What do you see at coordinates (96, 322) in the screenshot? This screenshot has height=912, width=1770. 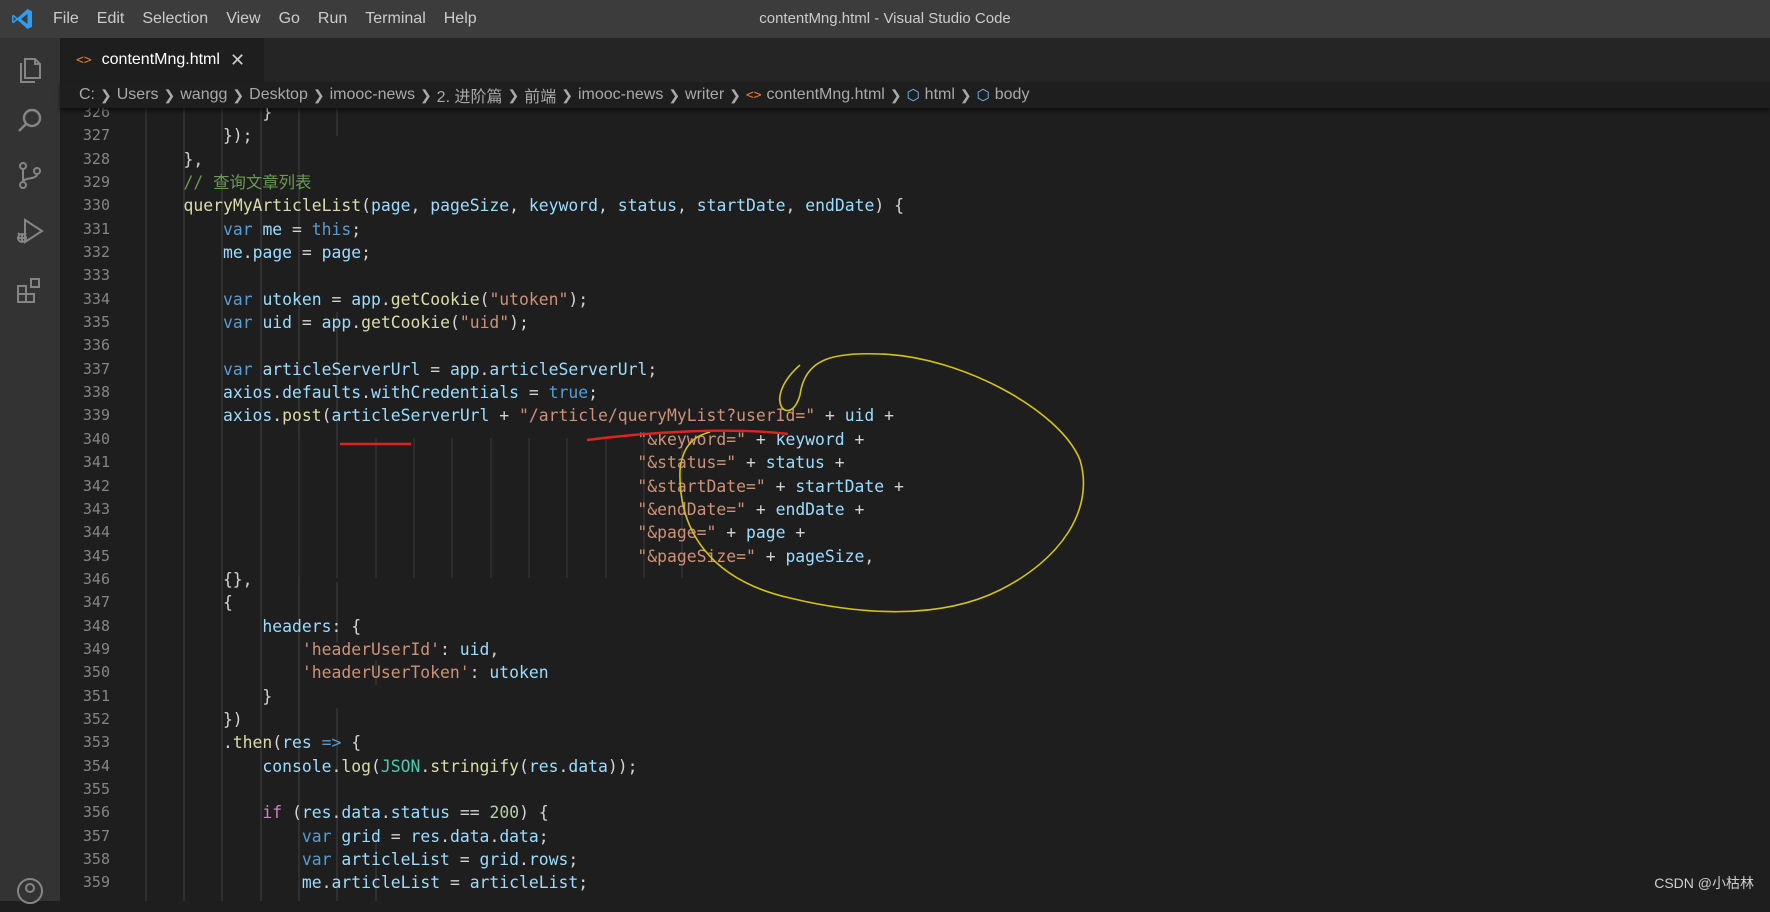 I see `line-number: 335` at bounding box center [96, 322].